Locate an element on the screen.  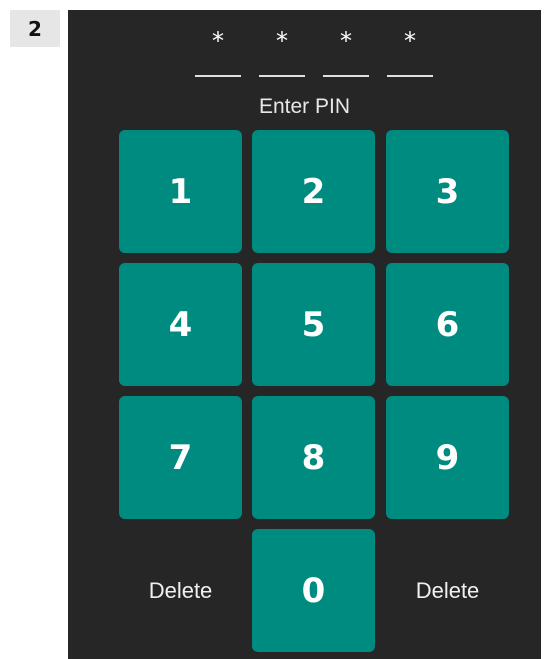
enter-pin-label: Enter PIN is located at coordinates (304, 106).